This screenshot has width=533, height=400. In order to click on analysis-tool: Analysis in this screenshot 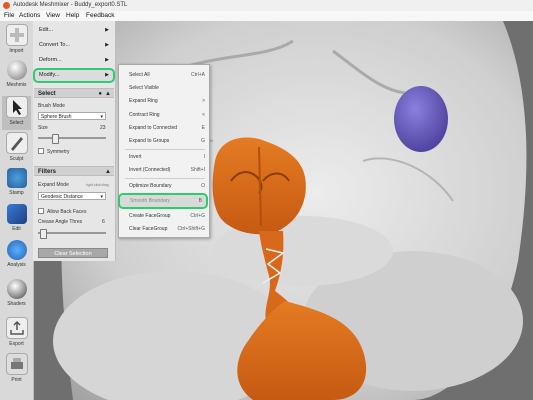, I will do `click(16, 257)`.